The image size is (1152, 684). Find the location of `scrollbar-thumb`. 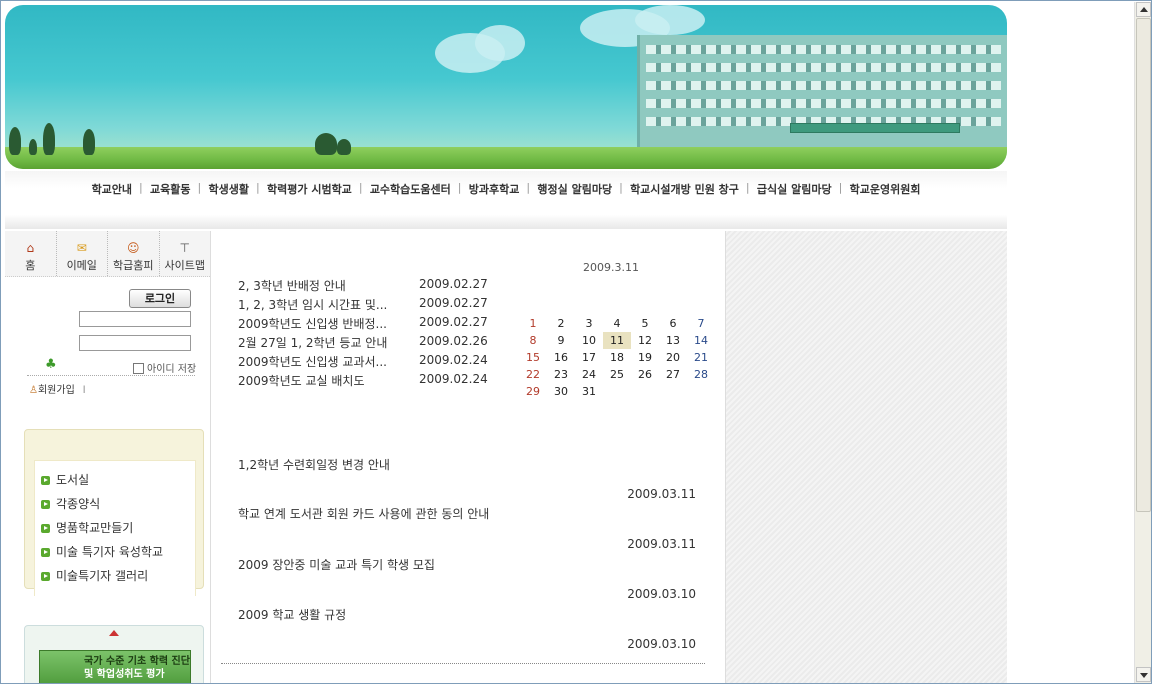

scrollbar-thumb is located at coordinates (1143, 265).